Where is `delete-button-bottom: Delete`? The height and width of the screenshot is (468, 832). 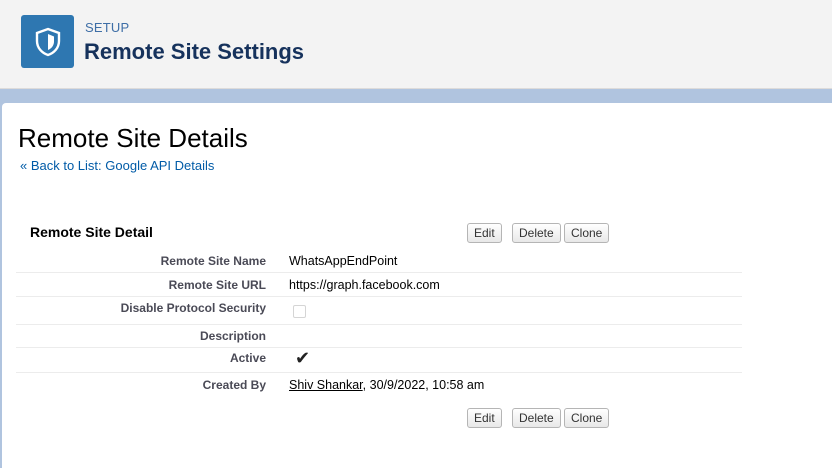 delete-button-bottom: Delete is located at coordinates (536, 418).